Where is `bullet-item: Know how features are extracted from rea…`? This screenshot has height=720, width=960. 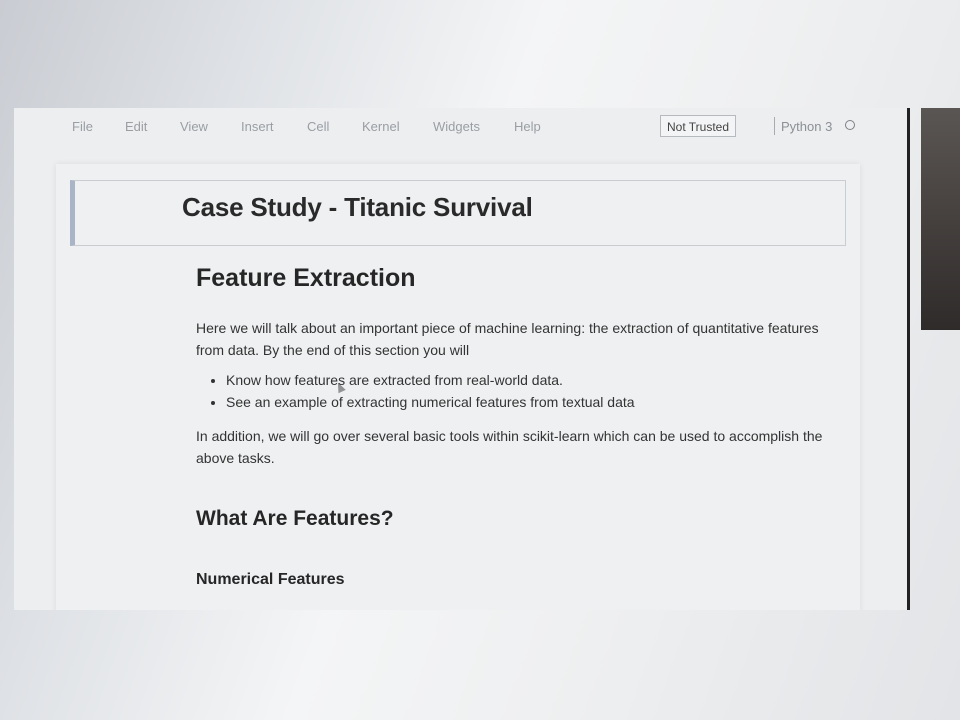 bullet-item: Know how features are extracted from rea… is located at coordinates (531, 380).